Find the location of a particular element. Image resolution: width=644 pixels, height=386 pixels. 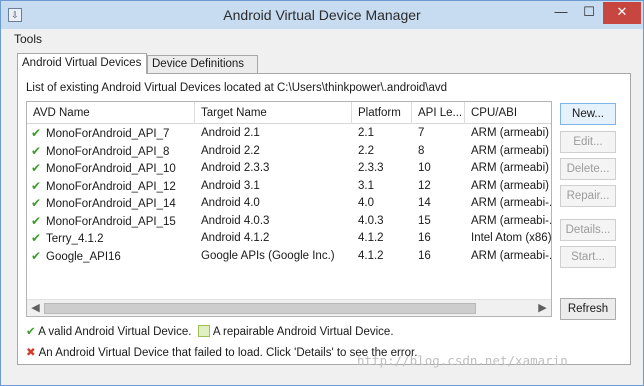

avd-name: MonoForAndroid_API_8 is located at coordinates (108, 151).